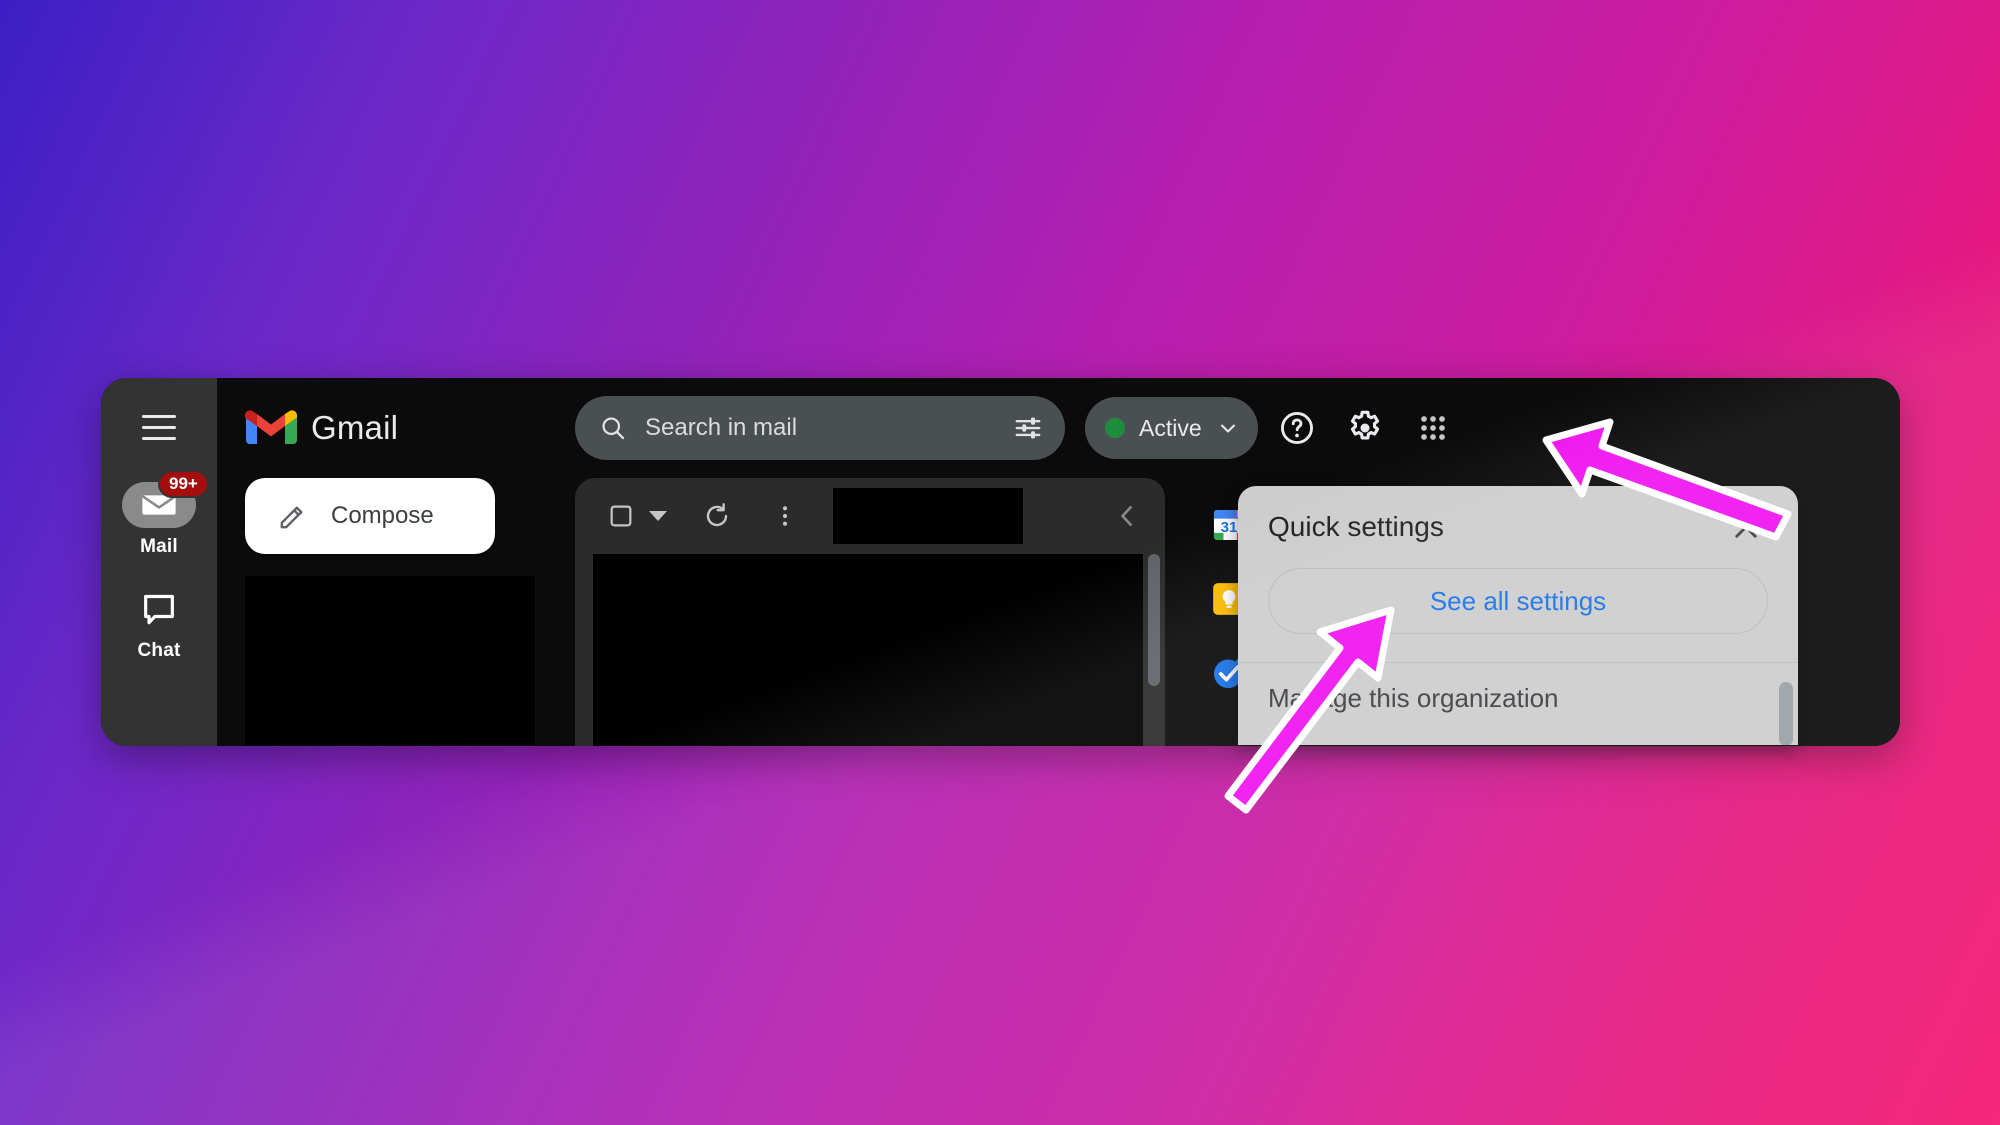 The height and width of the screenshot is (1125, 2000). I want to click on select-all-control, so click(632, 516).